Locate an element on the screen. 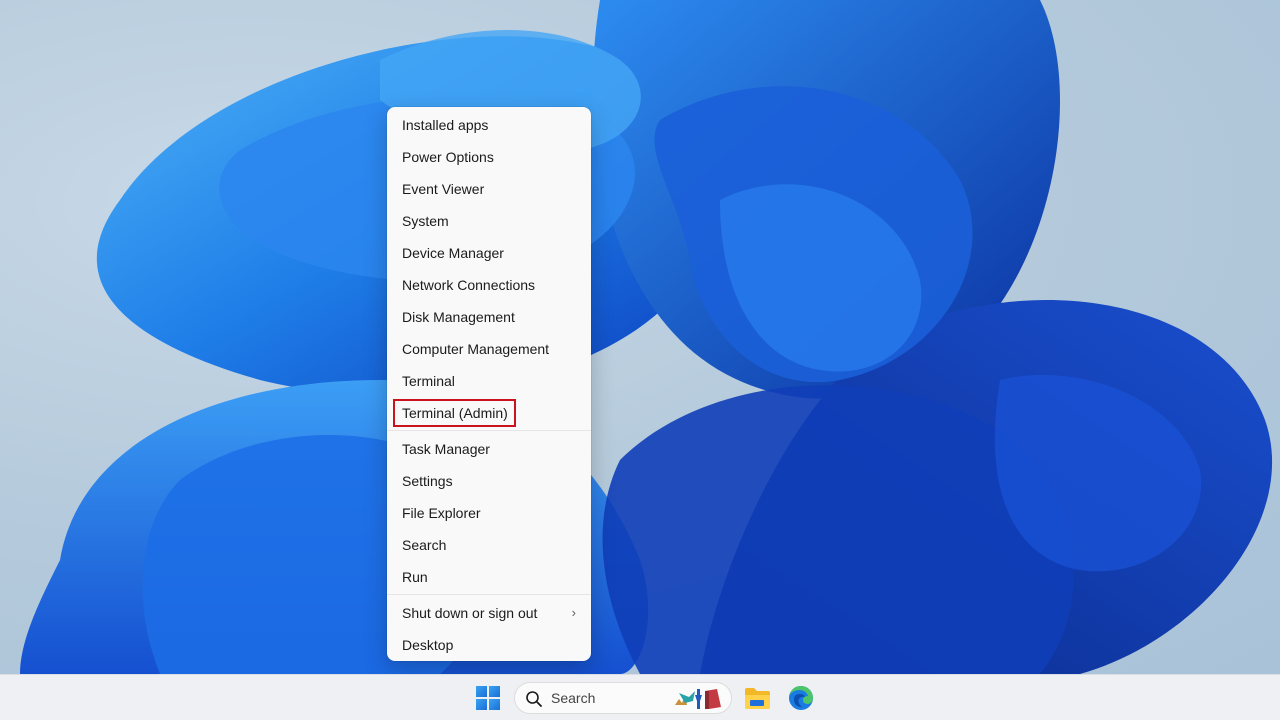 The height and width of the screenshot is (720, 1280). edge-icon is located at coordinates (801, 698).